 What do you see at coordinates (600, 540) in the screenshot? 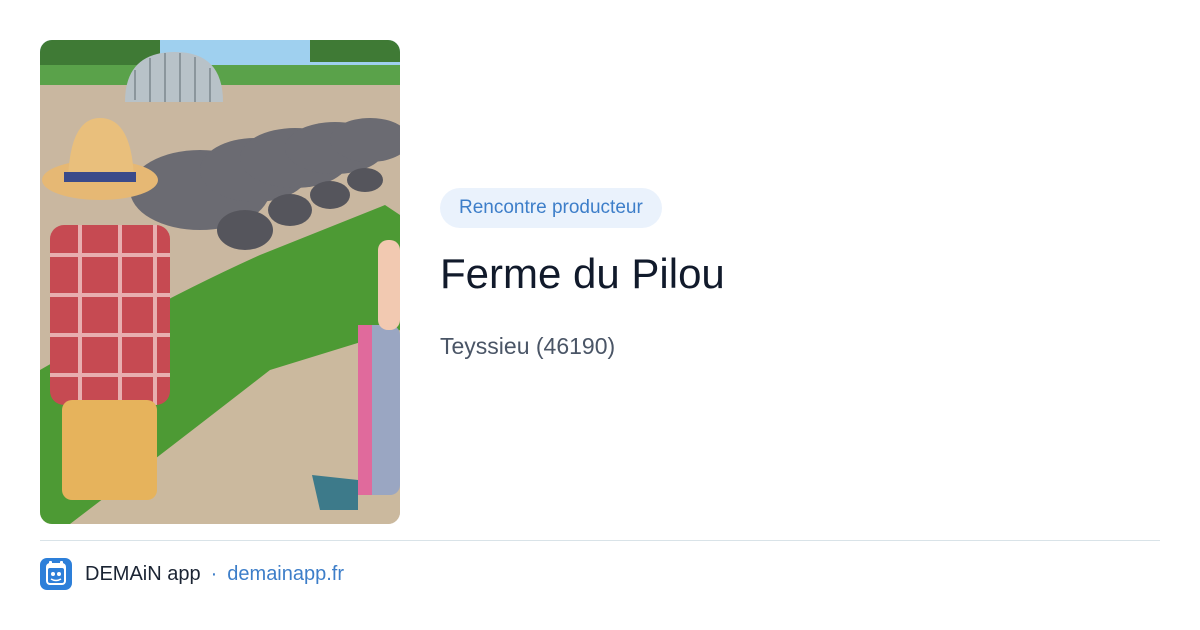
I see `footer-divider` at bounding box center [600, 540].